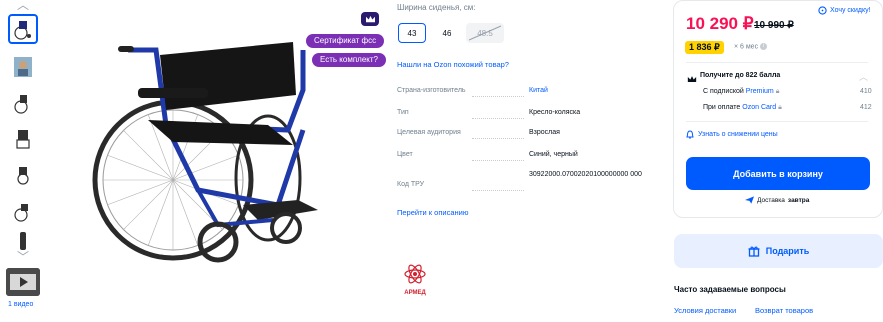 The image size is (883, 322). I want to click on spec-value: Синий, черный, so click(553, 154).